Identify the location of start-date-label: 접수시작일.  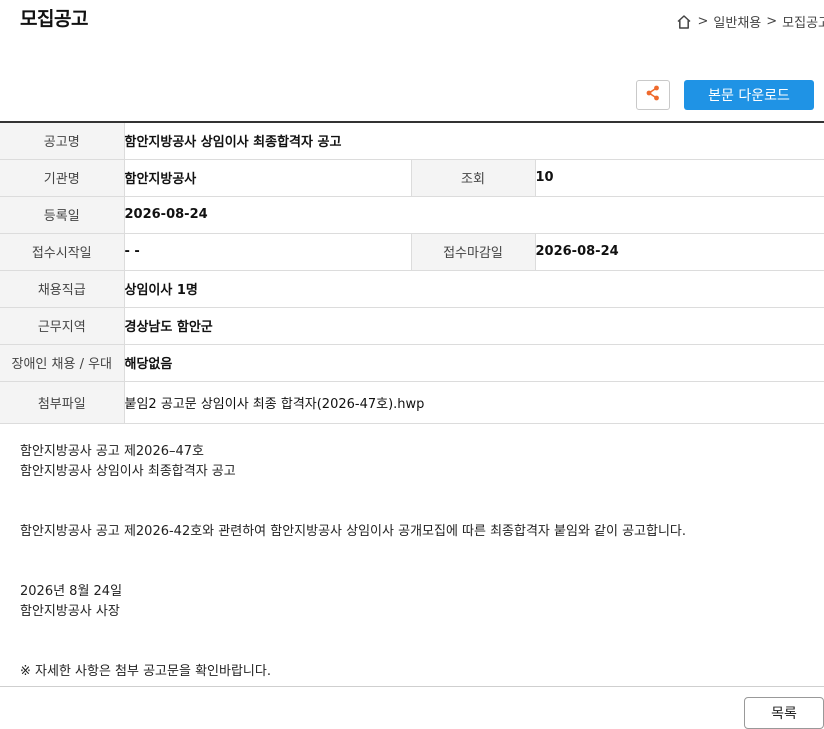
(62, 251).